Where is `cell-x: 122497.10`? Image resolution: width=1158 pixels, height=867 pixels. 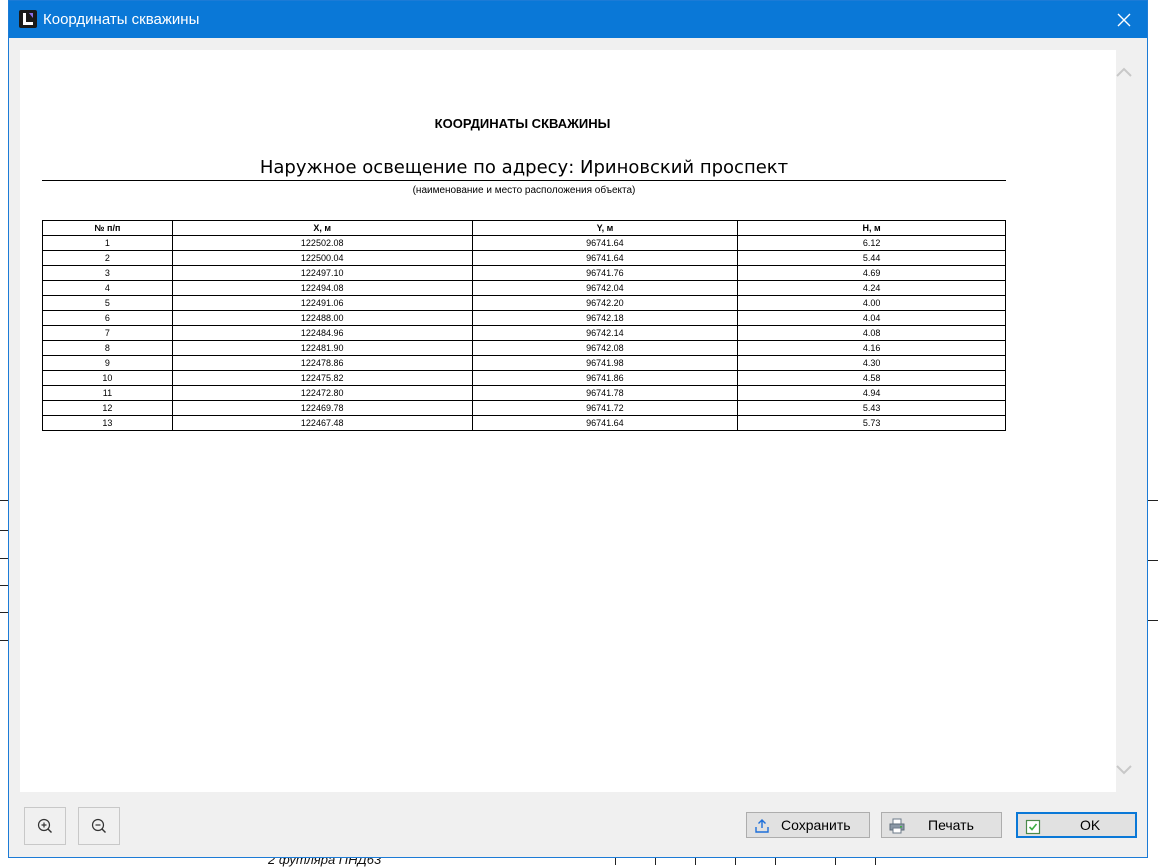
cell-x: 122497.10 is located at coordinates (322, 273).